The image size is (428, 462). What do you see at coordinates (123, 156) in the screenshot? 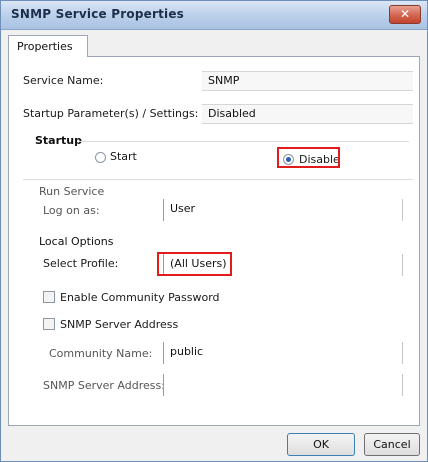
I see `startup-option-start-label: Start` at bounding box center [123, 156].